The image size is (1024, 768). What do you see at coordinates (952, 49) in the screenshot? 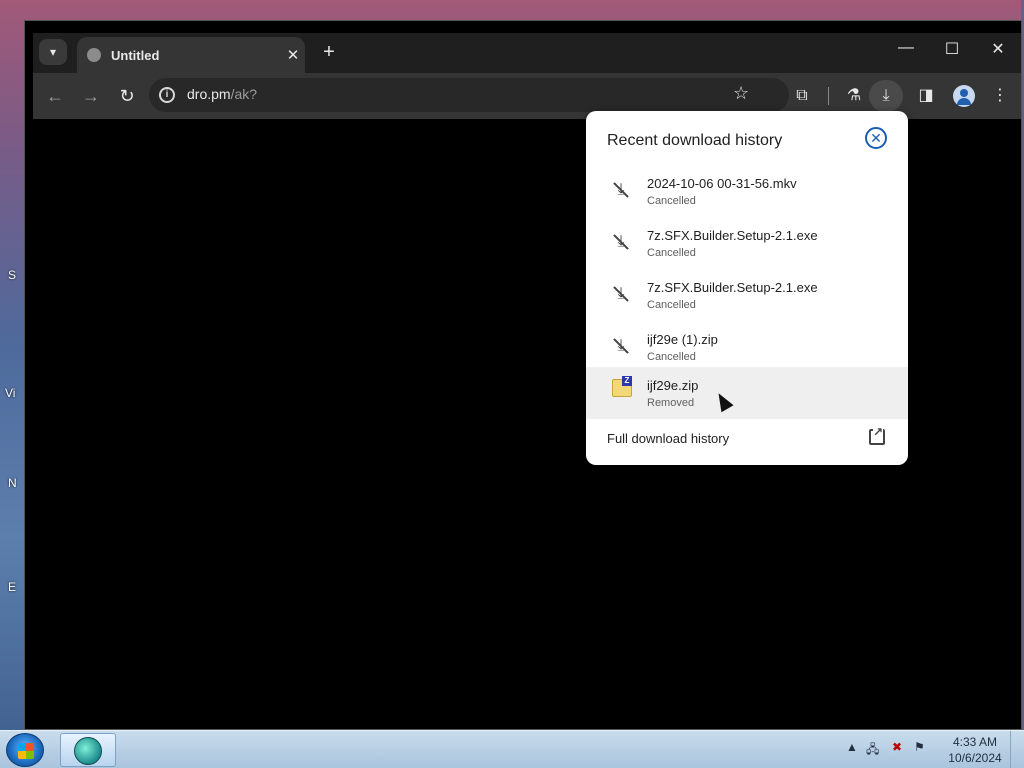
I see `maximize-button: ☐` at bounding box center [952, 49].